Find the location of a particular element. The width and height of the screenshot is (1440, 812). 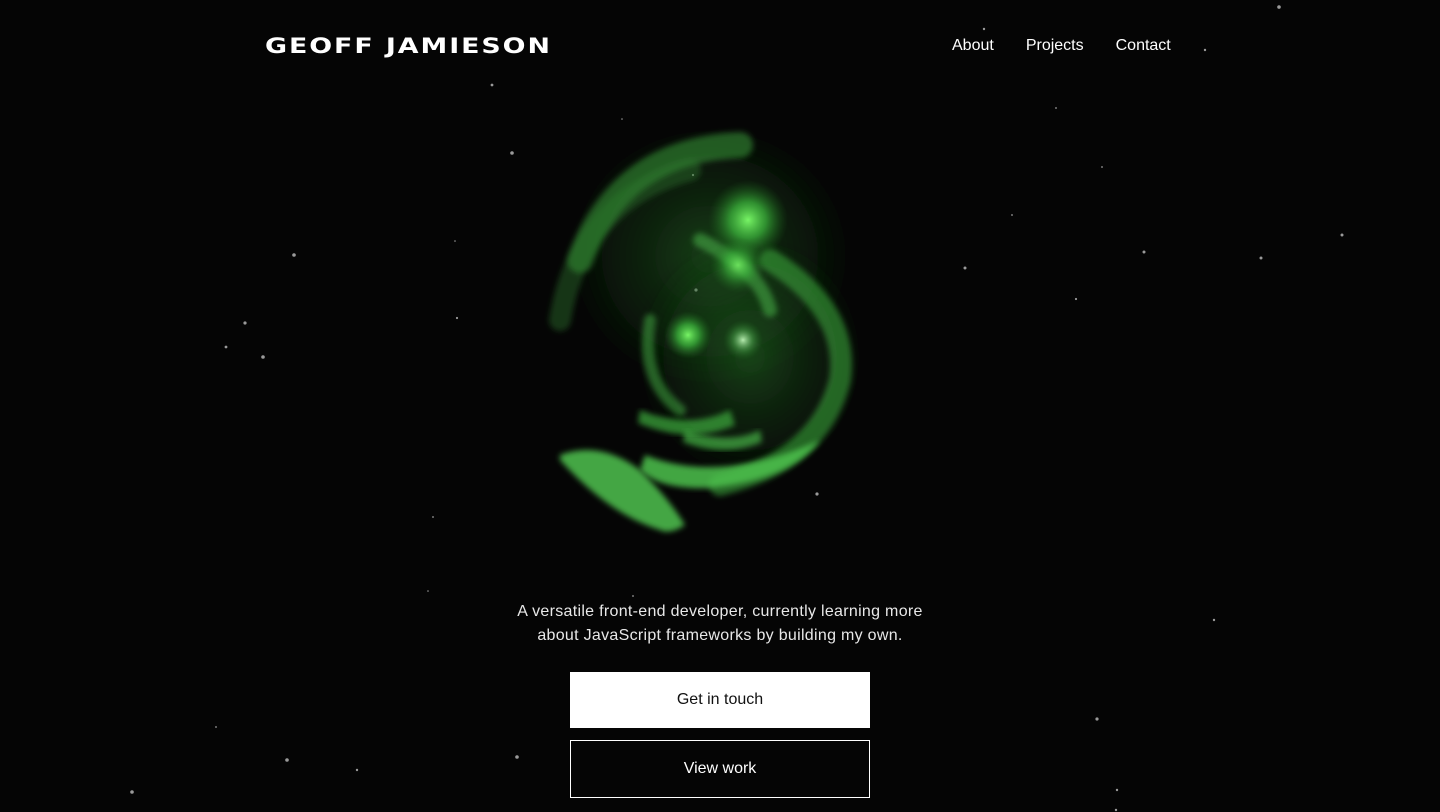

main-nav: About Projects Contact is located at coordinates (1061, 46).